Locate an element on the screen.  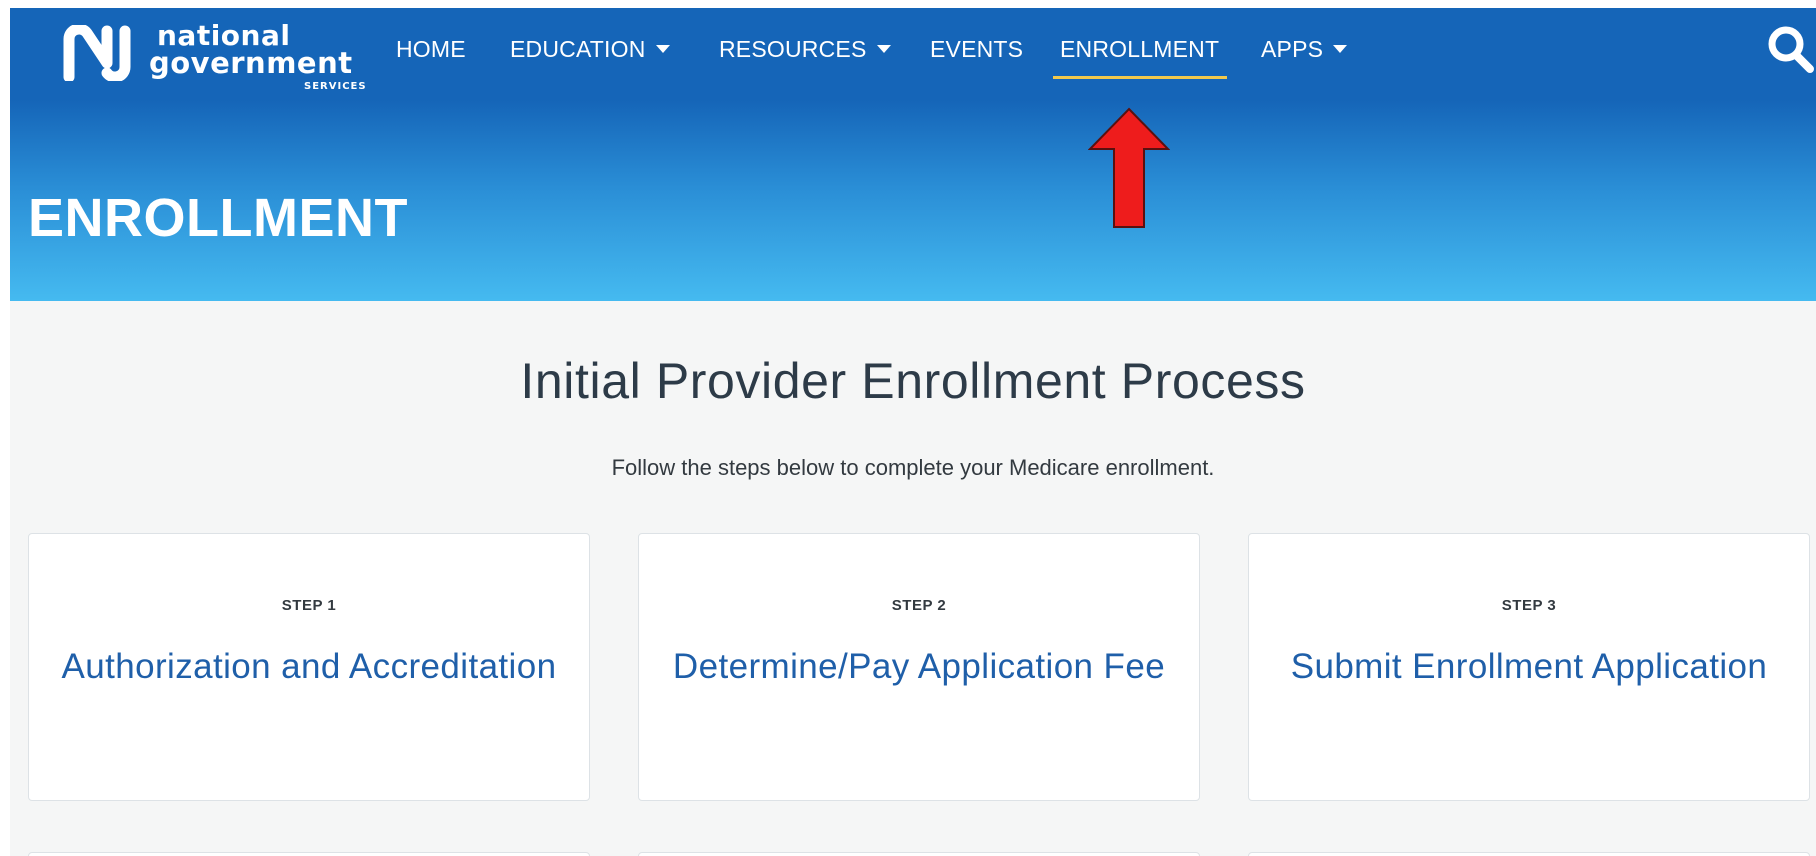
step-card-3: STEP 3 Submit Enrollment Application is located at coordinates (1529, 667).